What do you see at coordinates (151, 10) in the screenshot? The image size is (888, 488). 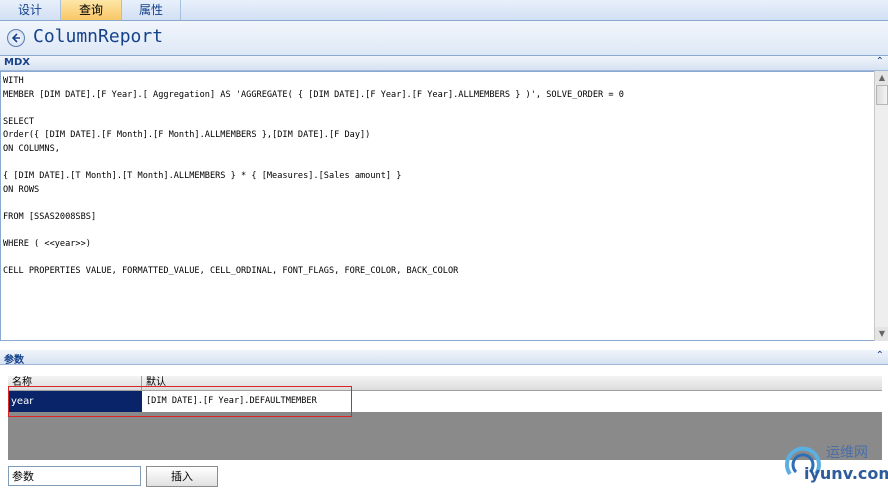 I see `tab-properties: 属性` at bounding box center [151, 10].